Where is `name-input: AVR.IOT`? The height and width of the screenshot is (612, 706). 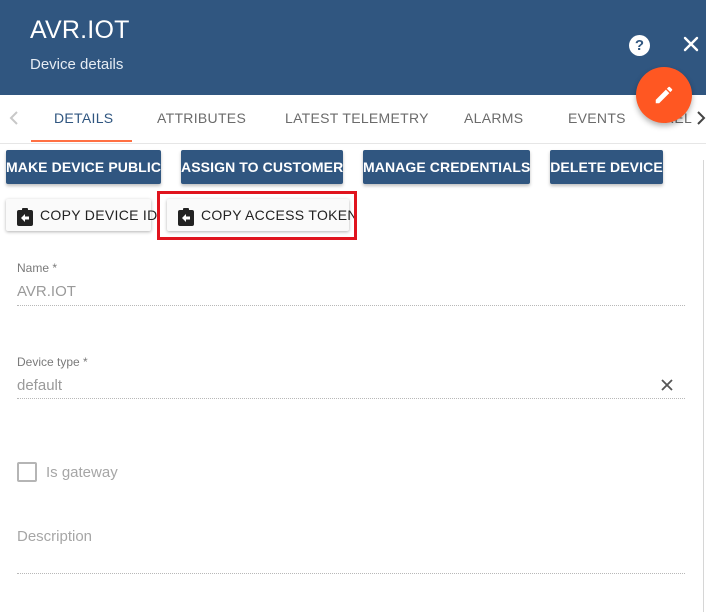
name-input: AVR.IOT is located at coordinates (46, 291).